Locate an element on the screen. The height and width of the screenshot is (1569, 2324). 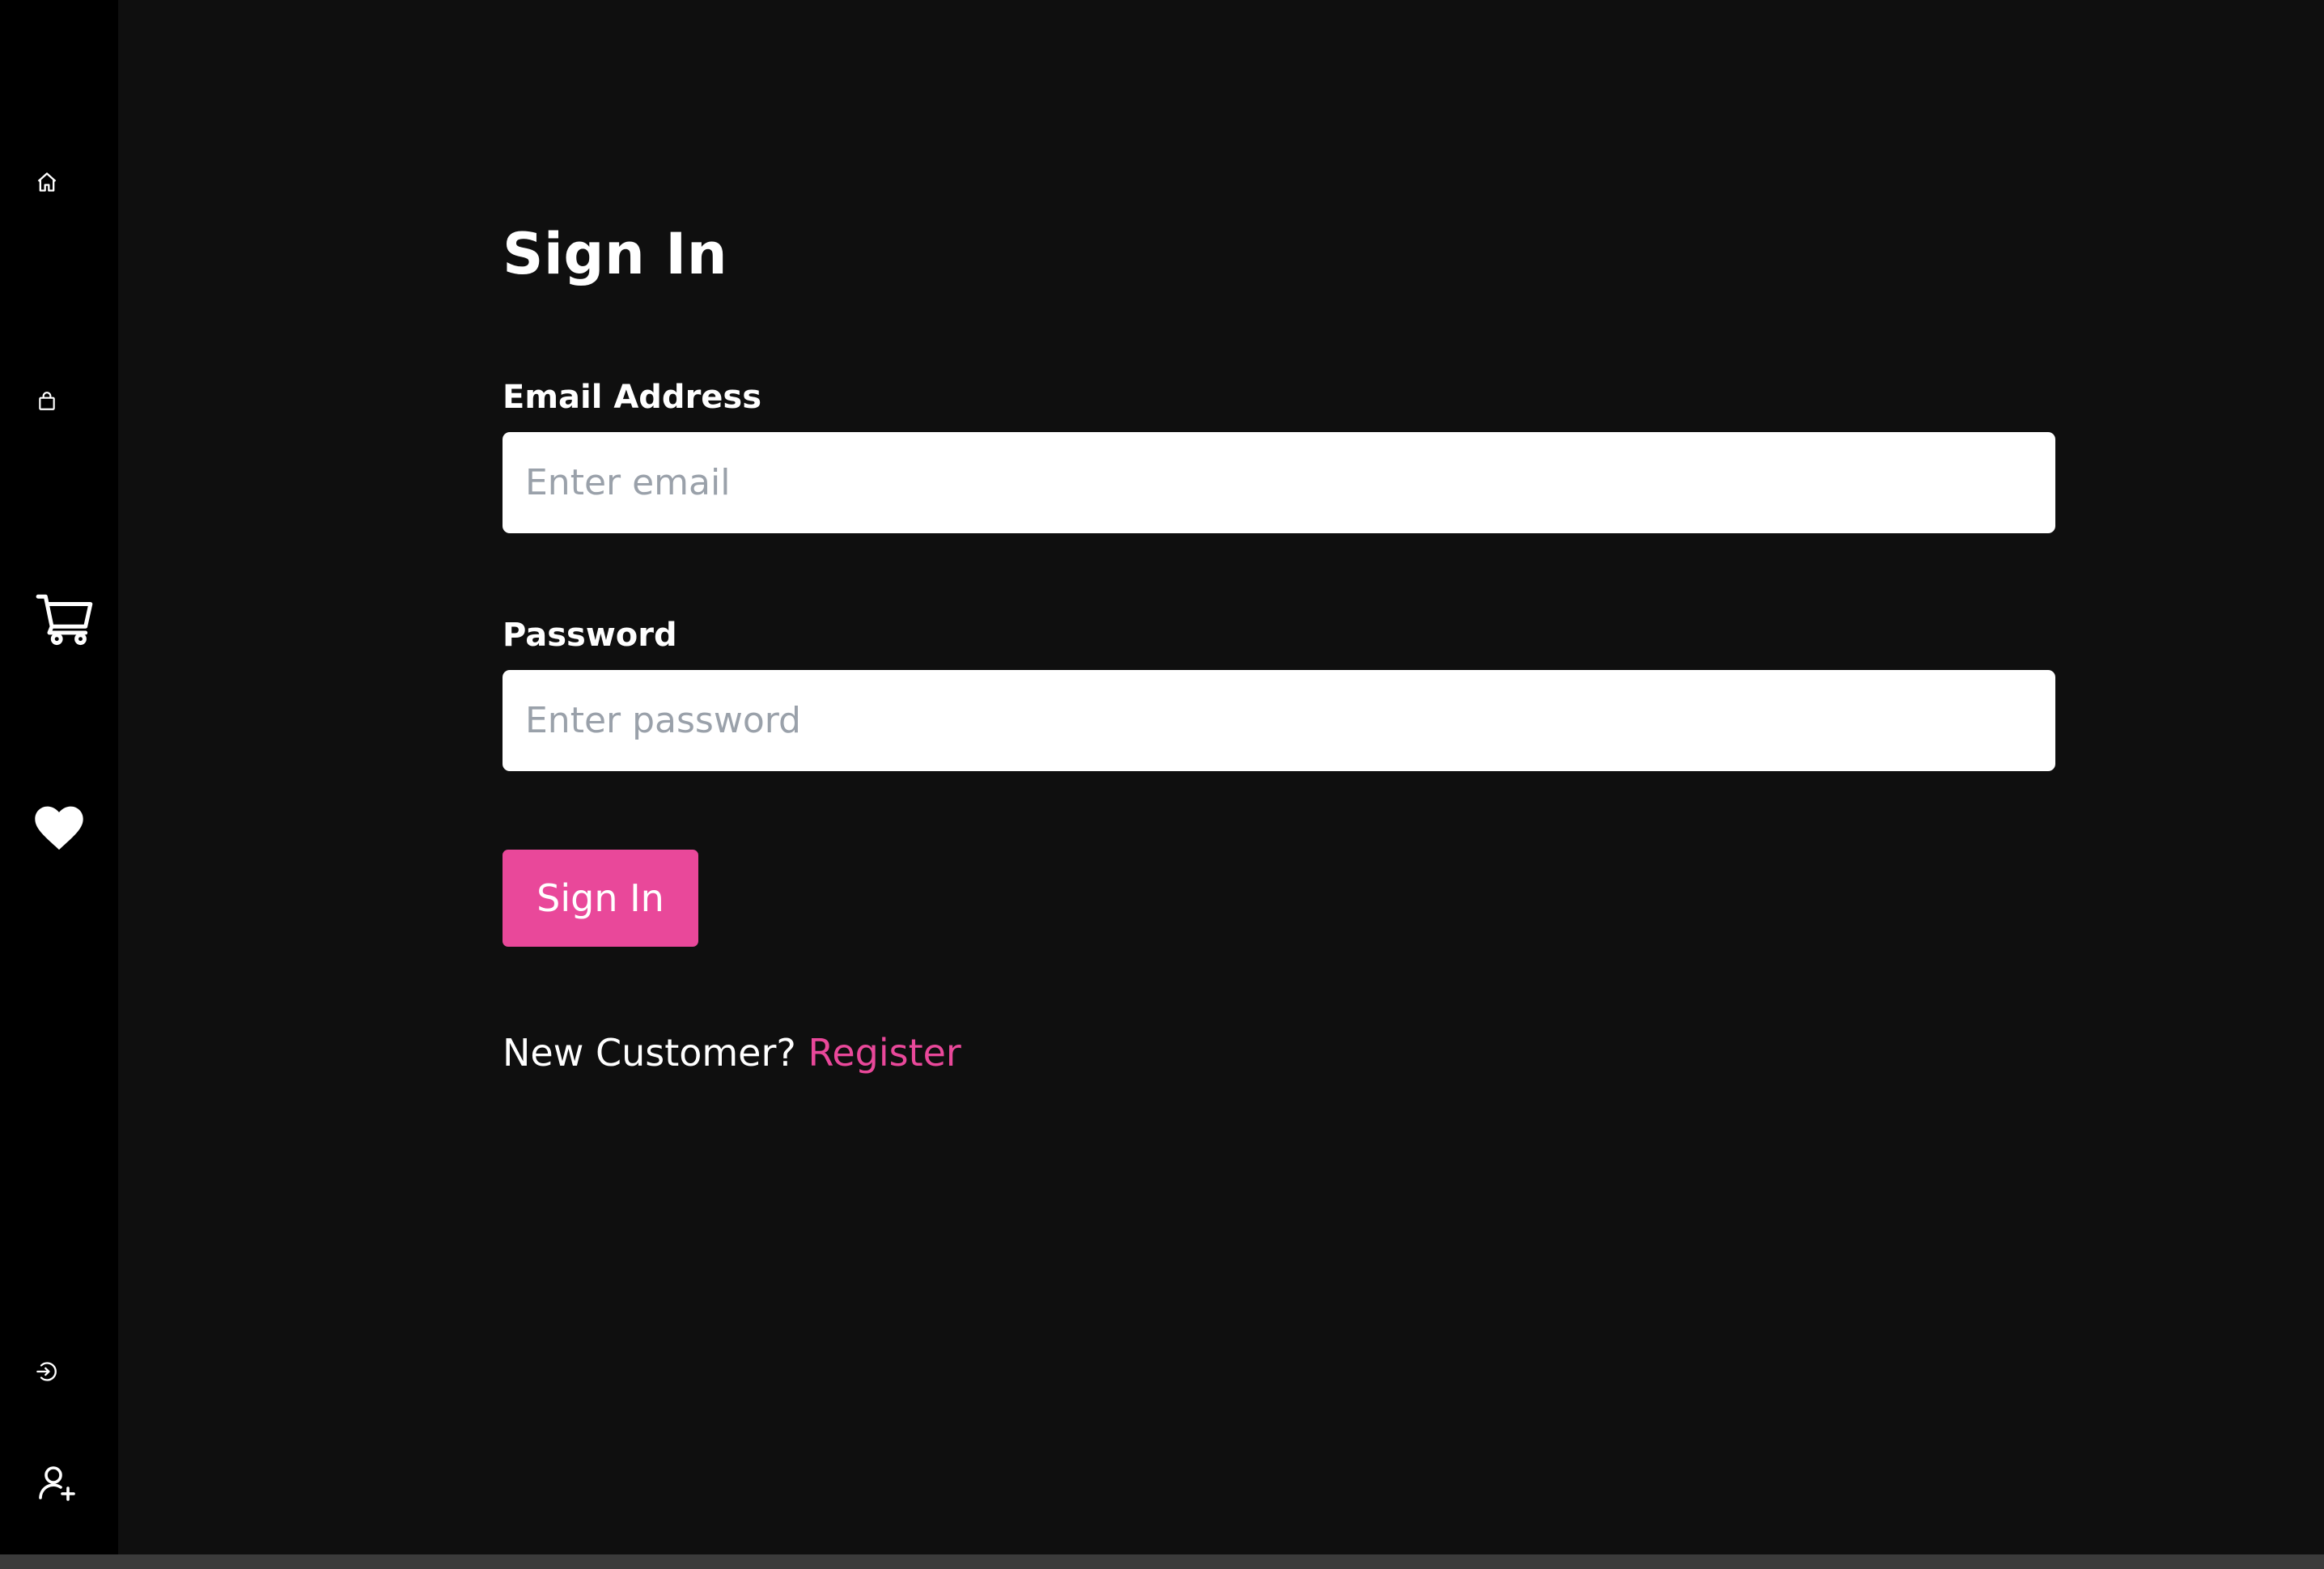
home-icon is located at coordinates (47, 182).